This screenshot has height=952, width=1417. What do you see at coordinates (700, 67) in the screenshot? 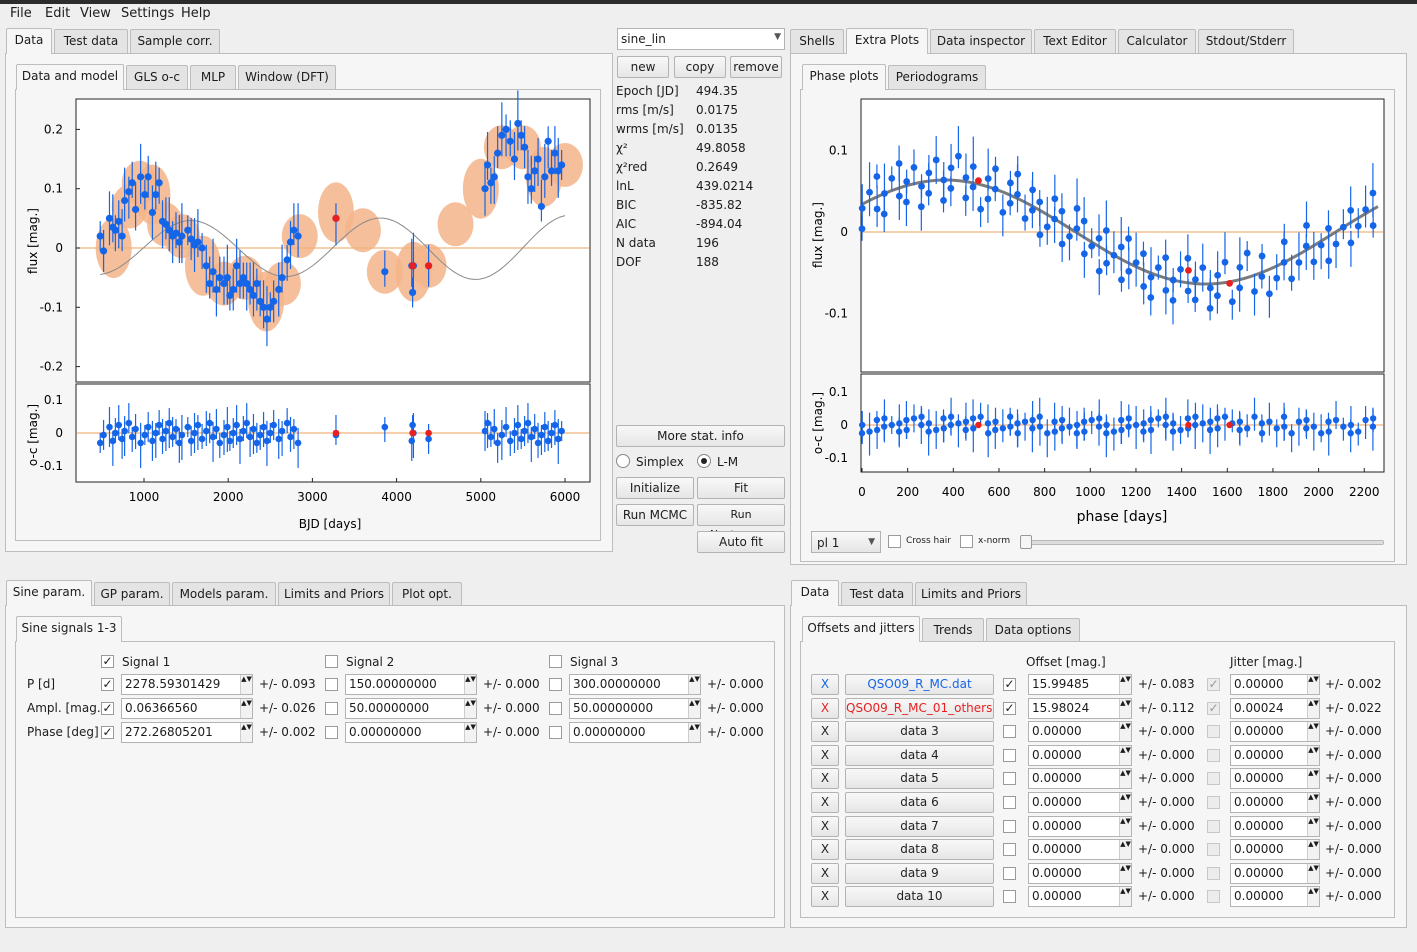
I see `copy-button: copy` at bounding box center [700, 67].